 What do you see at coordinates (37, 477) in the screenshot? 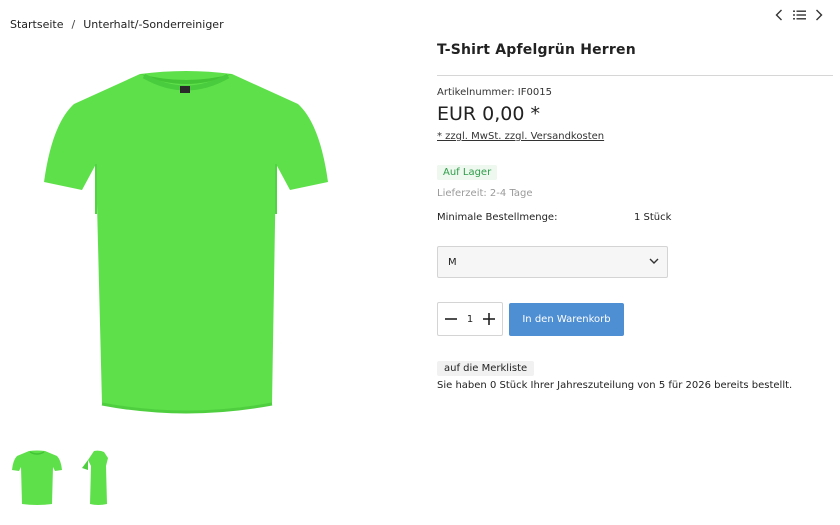
I see `thumbnail-front` at bounding box center [37, 477].